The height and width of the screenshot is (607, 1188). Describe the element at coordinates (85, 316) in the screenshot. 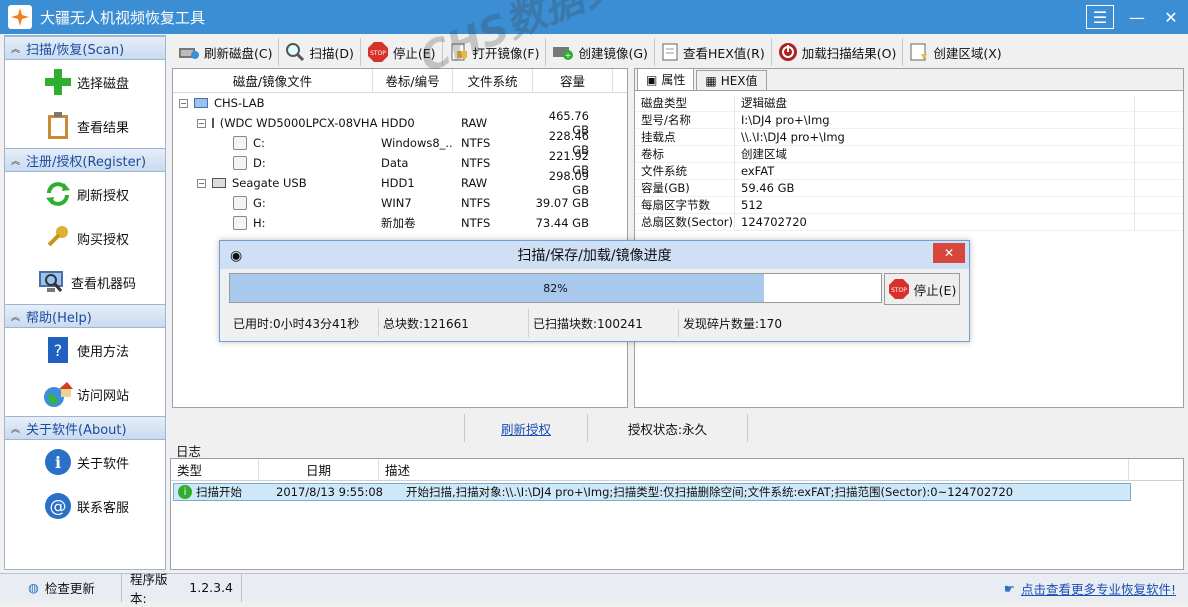

I see `section-help: ︽ 帮助(Help)` at that location.